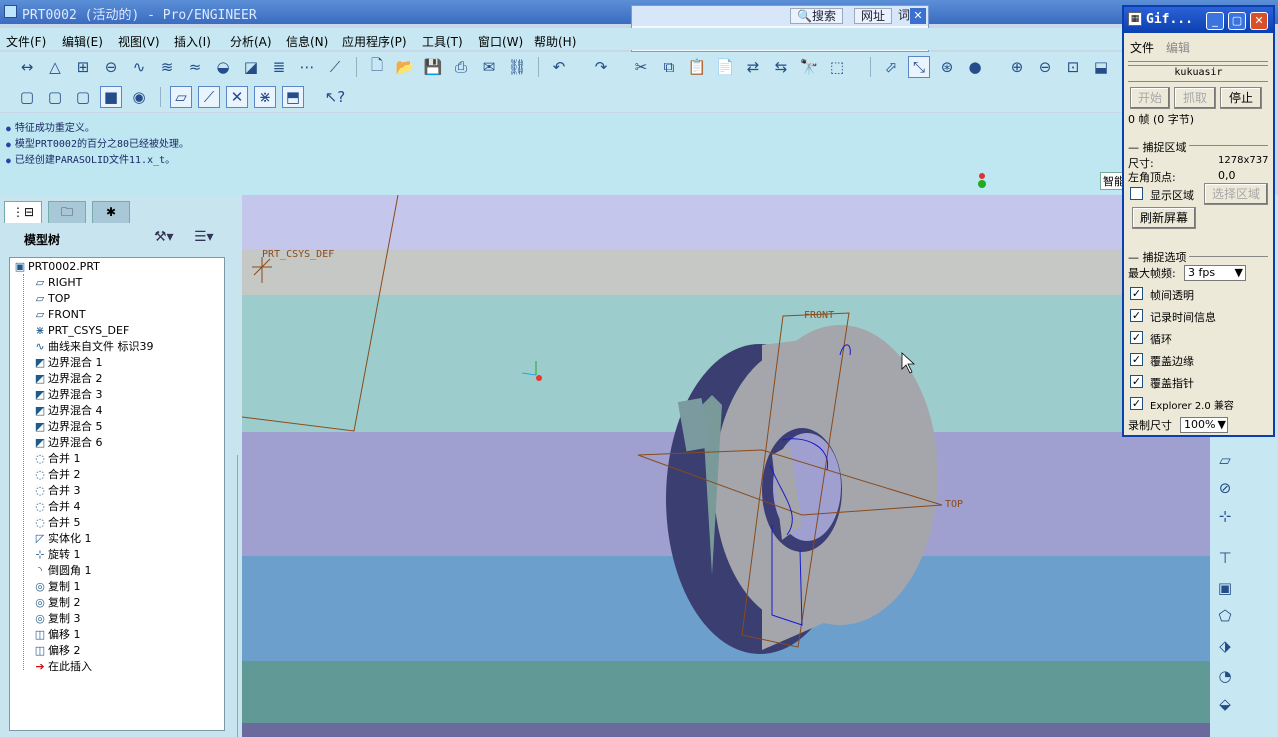  What do you see at coordinates (919, 67) in the screenshot?
I see `spin-center-icon: ⤡` at bounding box center [919, 67].